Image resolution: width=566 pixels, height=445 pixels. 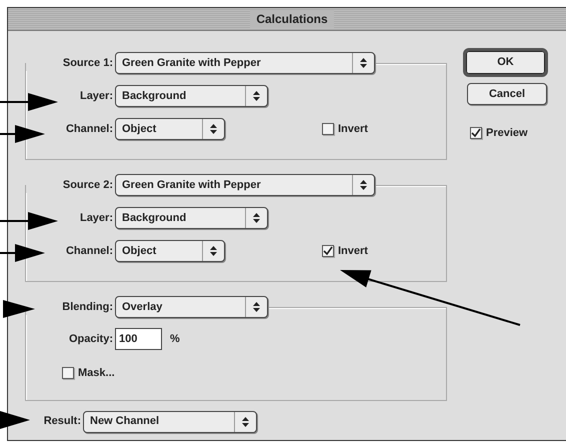 What do you see at coordinates (507, 94) in the screenshot?
I see `dialog-button: Cancel` at bounding box center [507, 94].